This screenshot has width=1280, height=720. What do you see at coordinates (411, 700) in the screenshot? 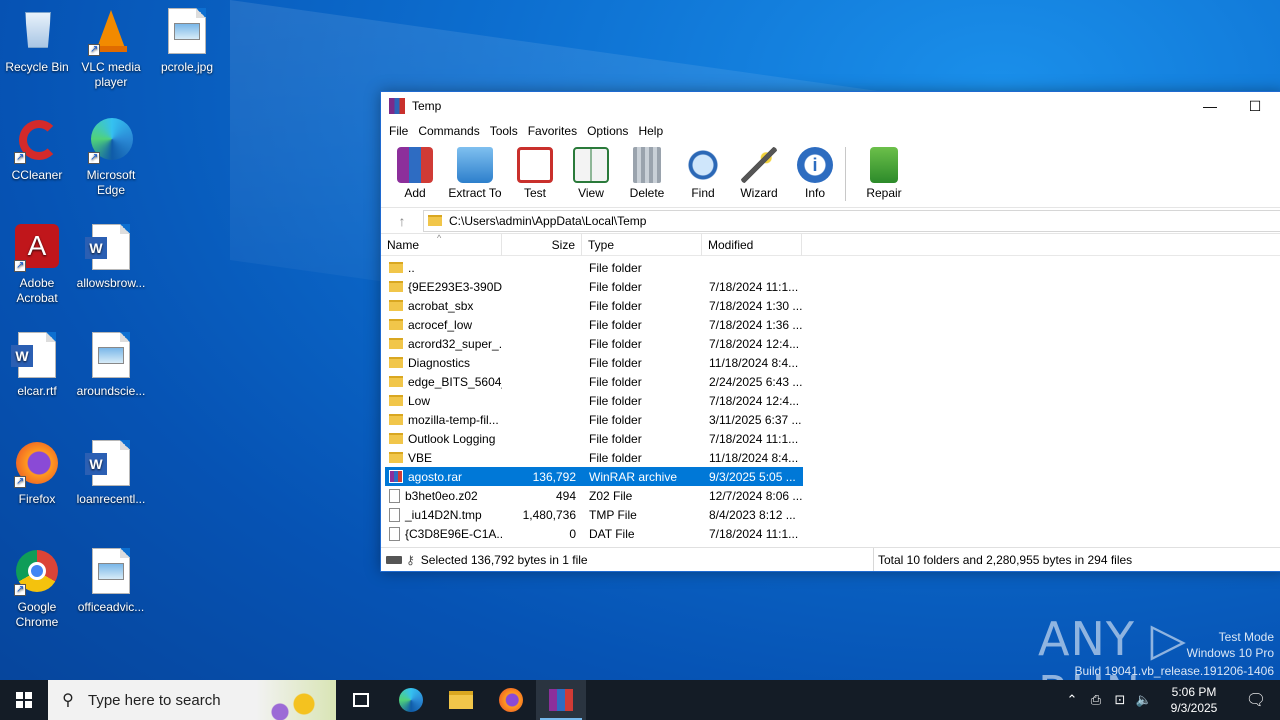
I see `taskbar-edge` at bounding box center [411, 700].